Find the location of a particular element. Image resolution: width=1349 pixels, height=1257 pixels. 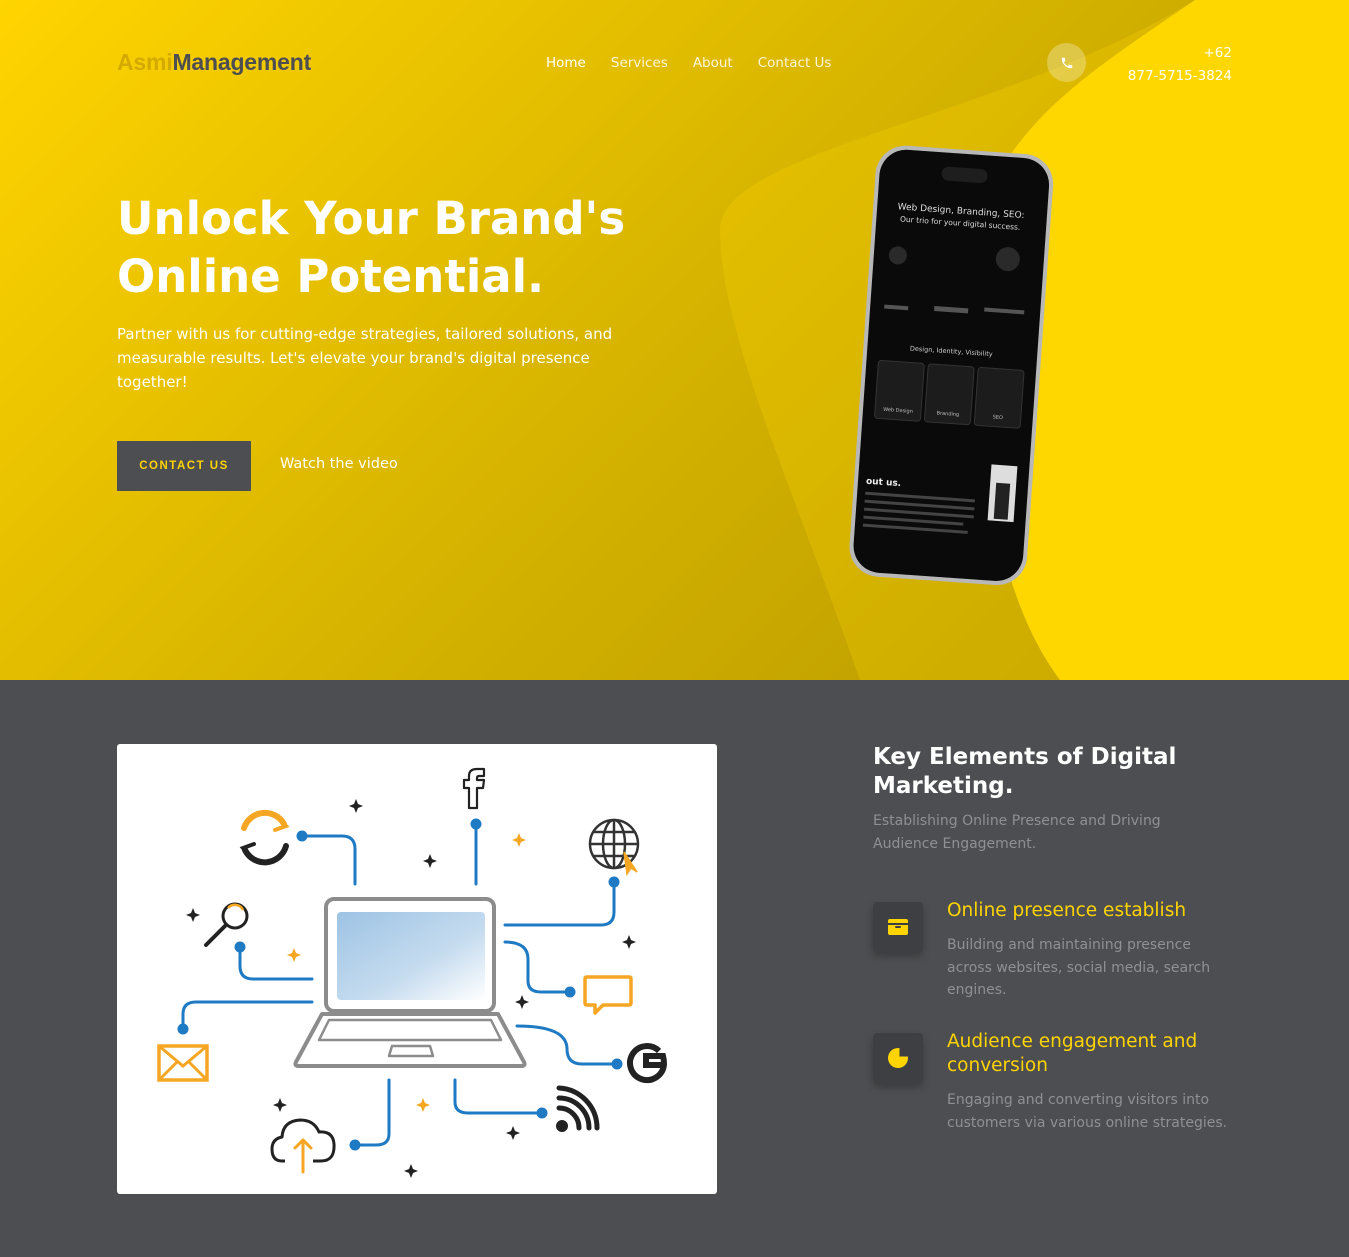

phone-number: +62 877-5715-3824 is located at coordinates (1180, 65).